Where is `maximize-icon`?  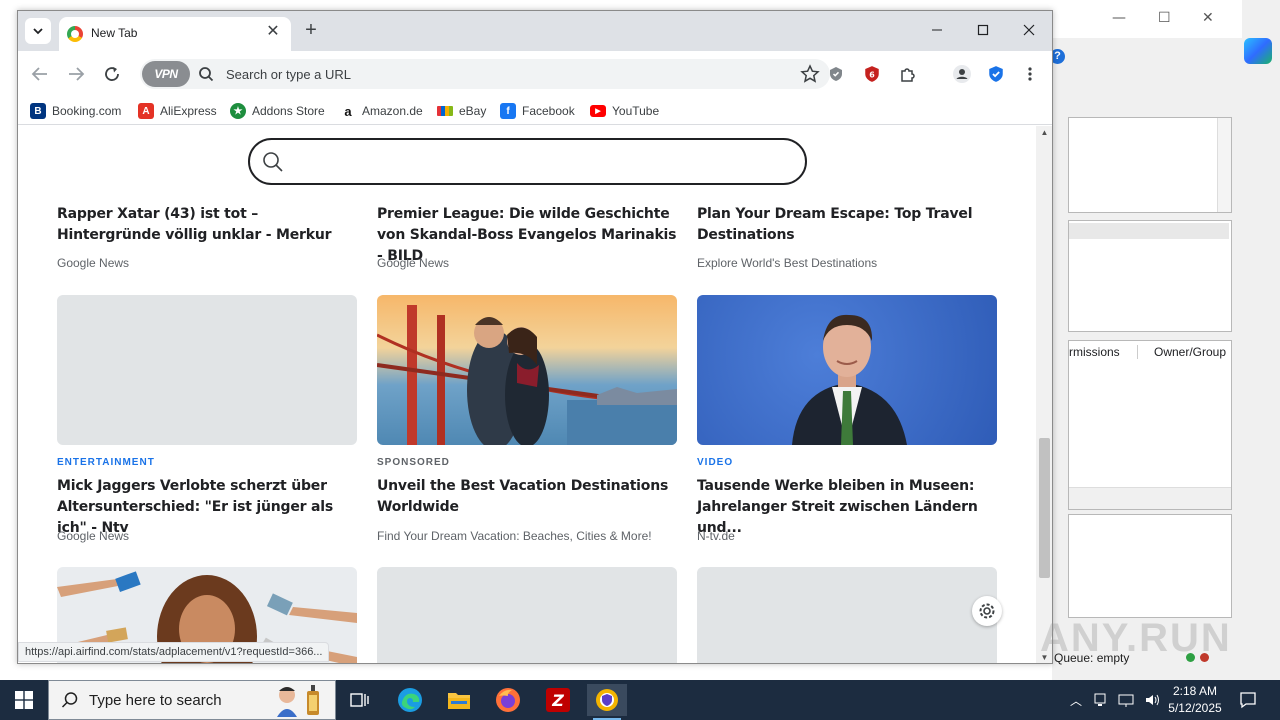 maximize-icon is located at coordinates (983, 30).